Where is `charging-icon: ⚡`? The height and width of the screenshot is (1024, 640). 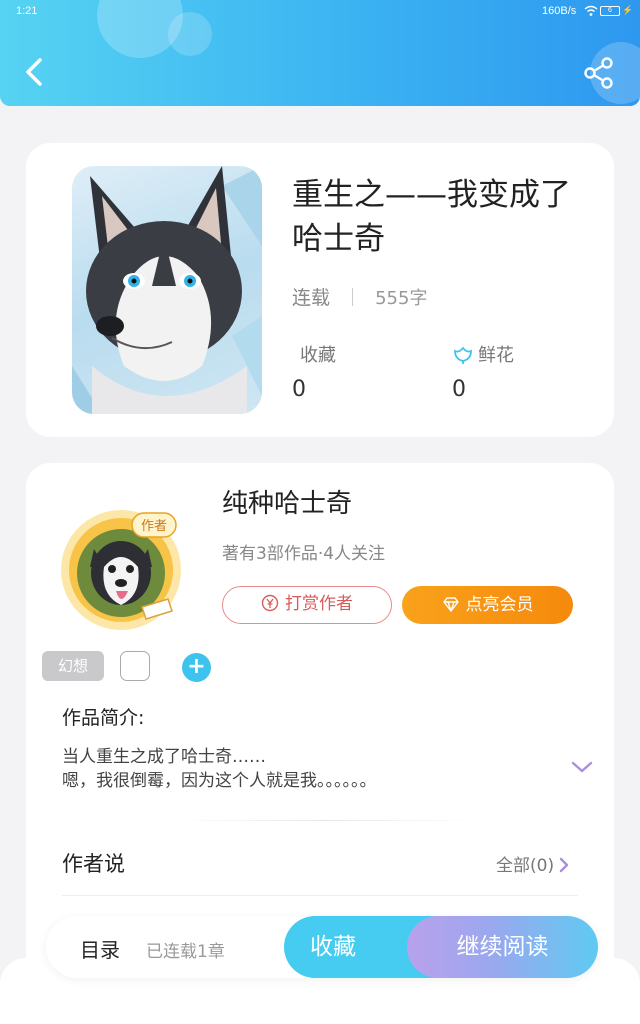 charging-icon: ⚡ is located at coordinates (628, 10).